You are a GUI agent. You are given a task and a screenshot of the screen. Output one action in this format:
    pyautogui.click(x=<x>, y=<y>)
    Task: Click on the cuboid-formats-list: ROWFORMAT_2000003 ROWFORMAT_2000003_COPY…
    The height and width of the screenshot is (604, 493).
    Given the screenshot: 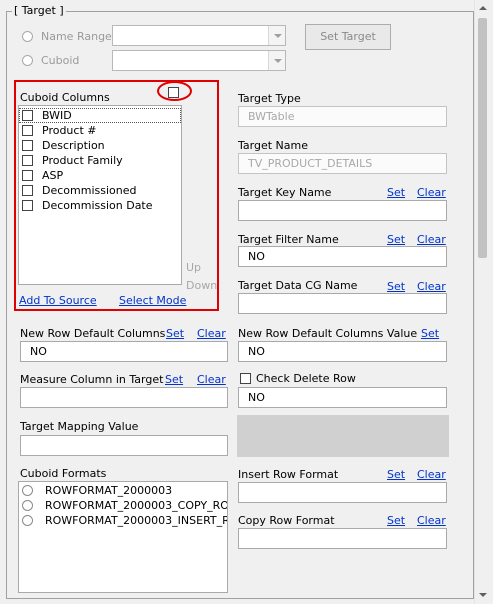 What is the action you would take?
    pyautogui.click(x=123, y=537)
    